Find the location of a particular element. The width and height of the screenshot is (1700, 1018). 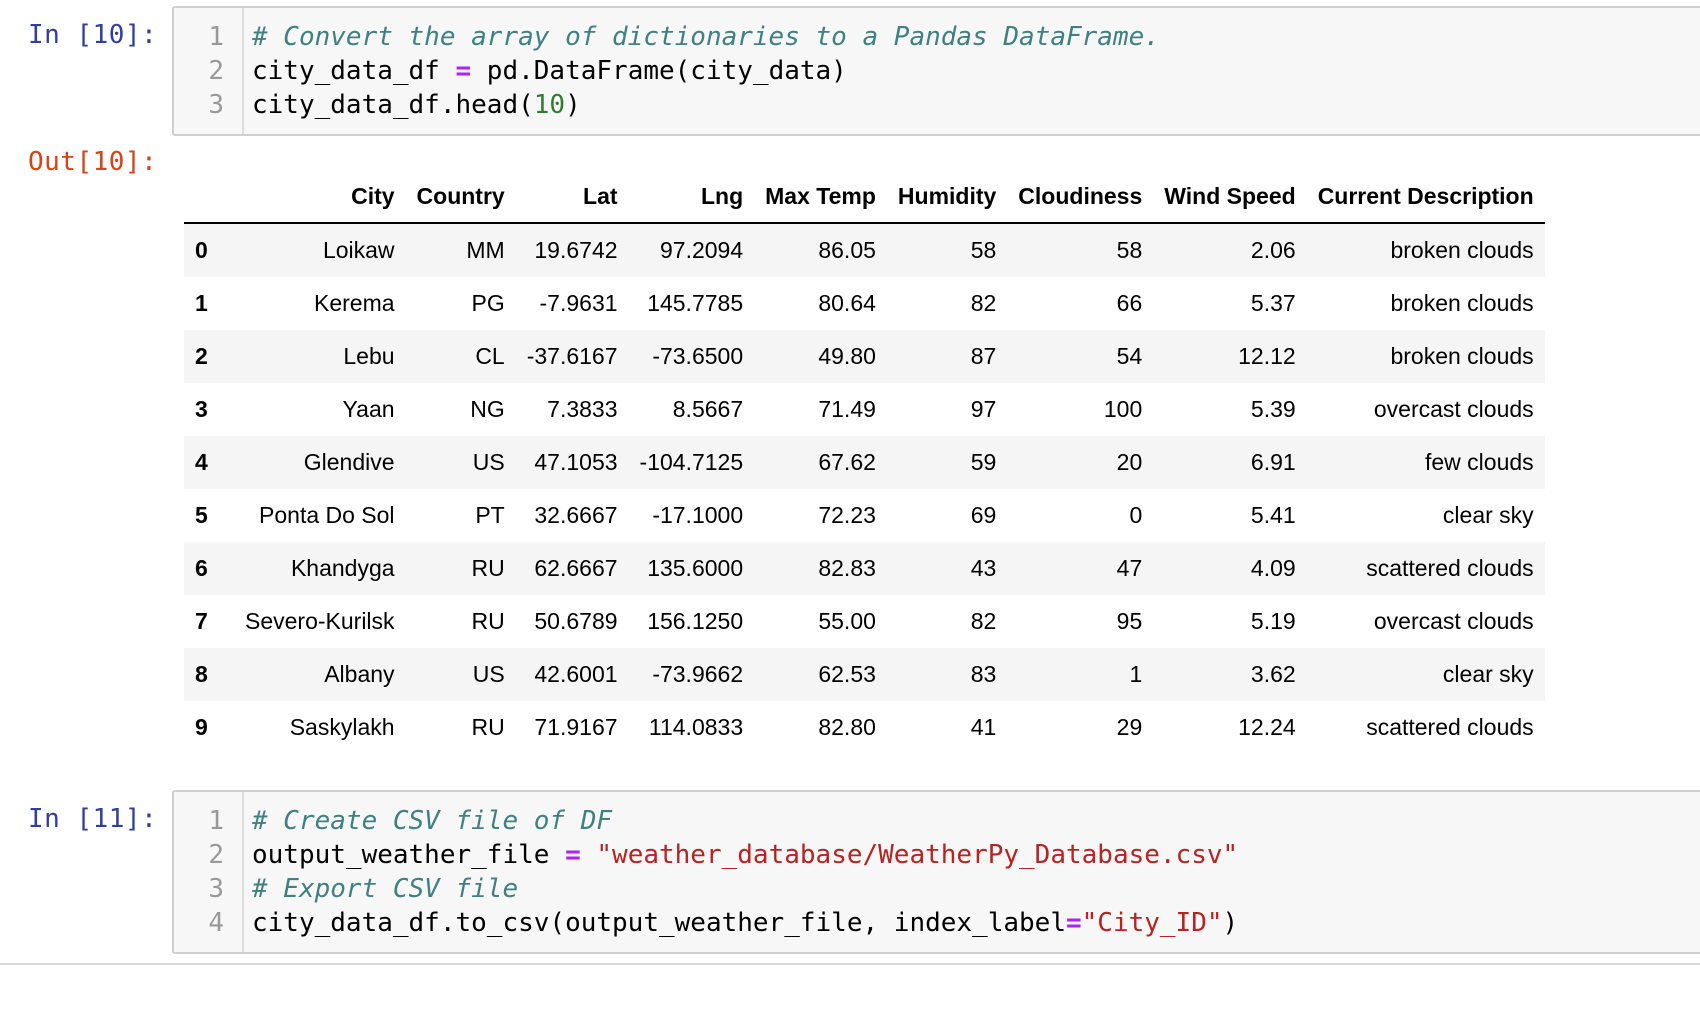

table-cell: 41 is located at coordinates (983, 727).